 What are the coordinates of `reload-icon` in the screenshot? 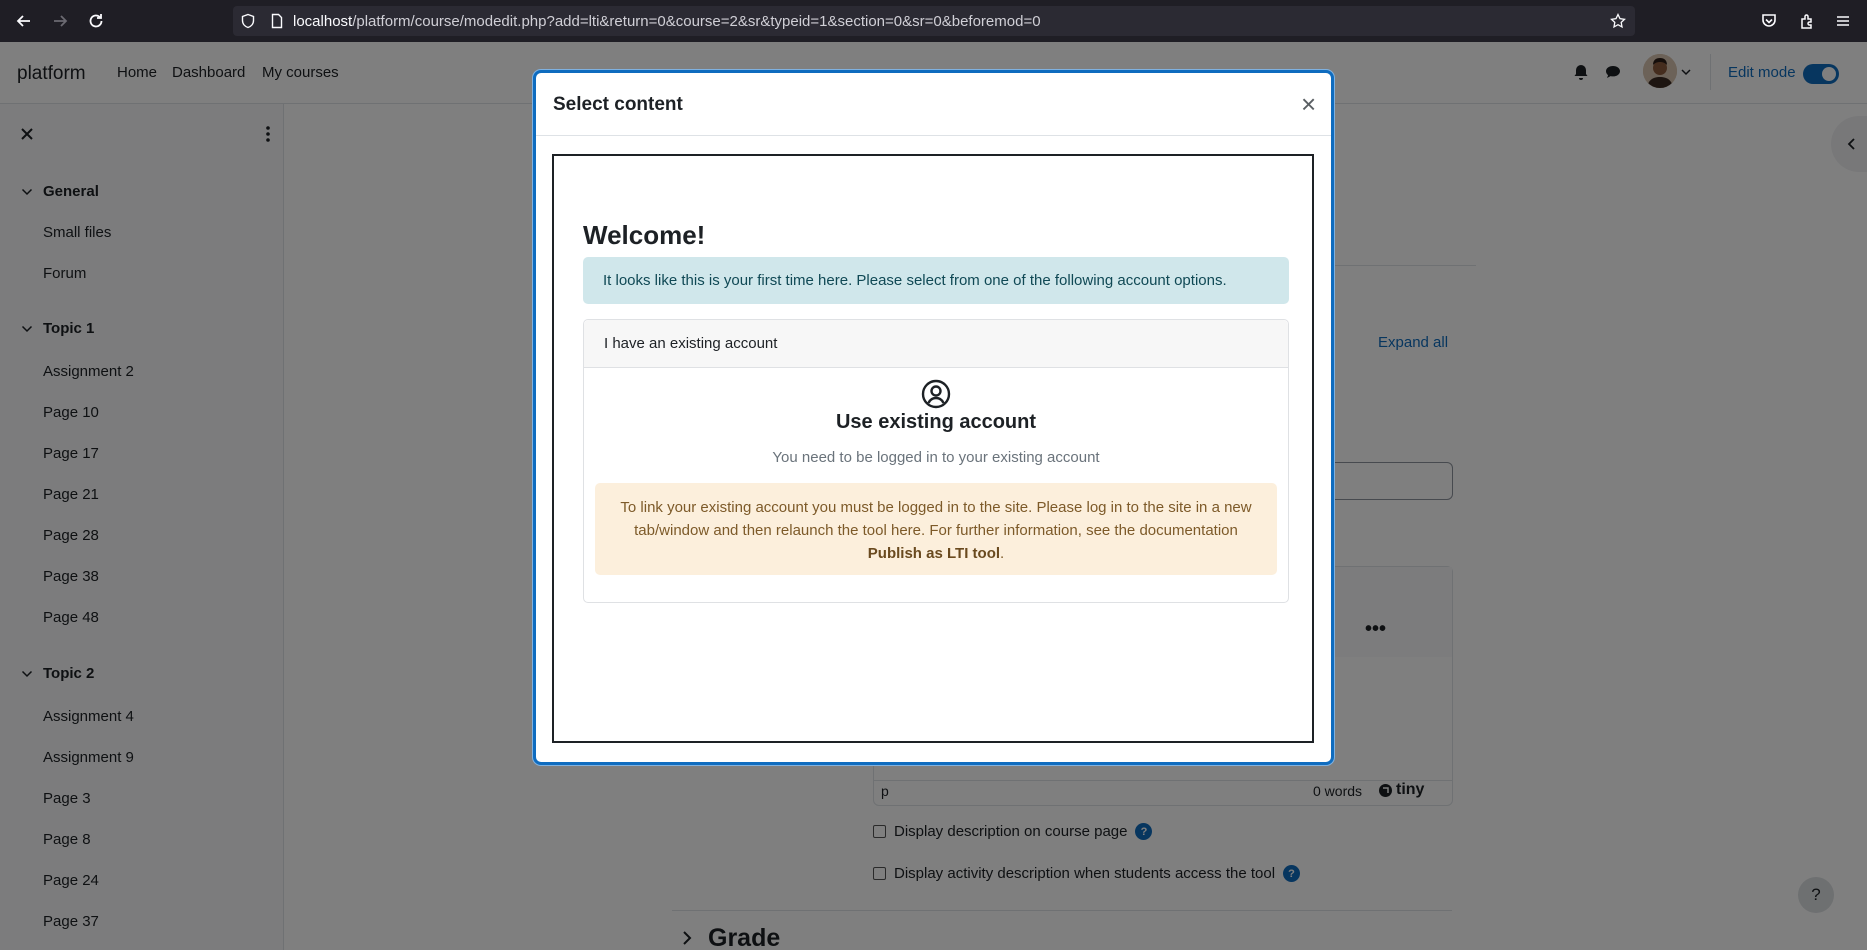 It's located at (96, 21).